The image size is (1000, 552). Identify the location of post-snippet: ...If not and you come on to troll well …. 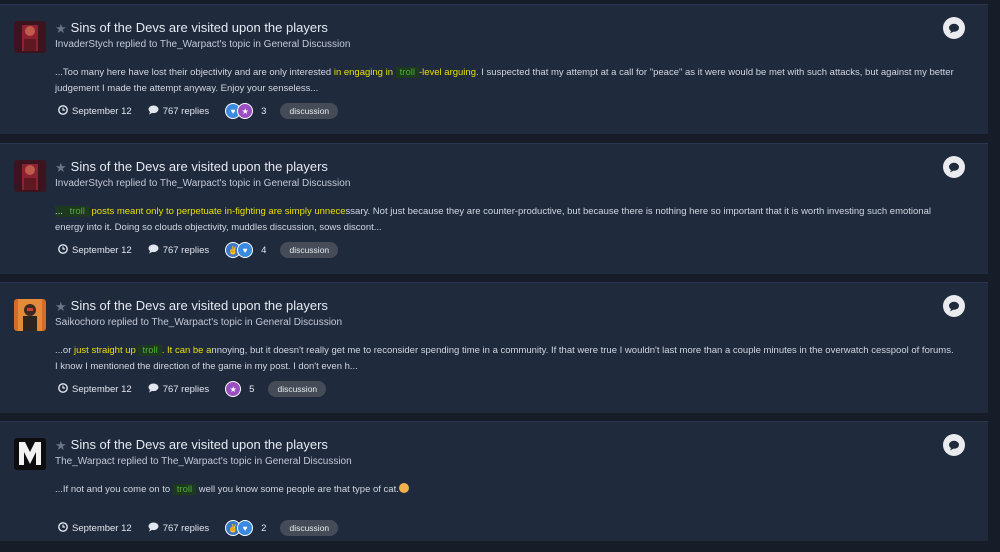
(505, 490).